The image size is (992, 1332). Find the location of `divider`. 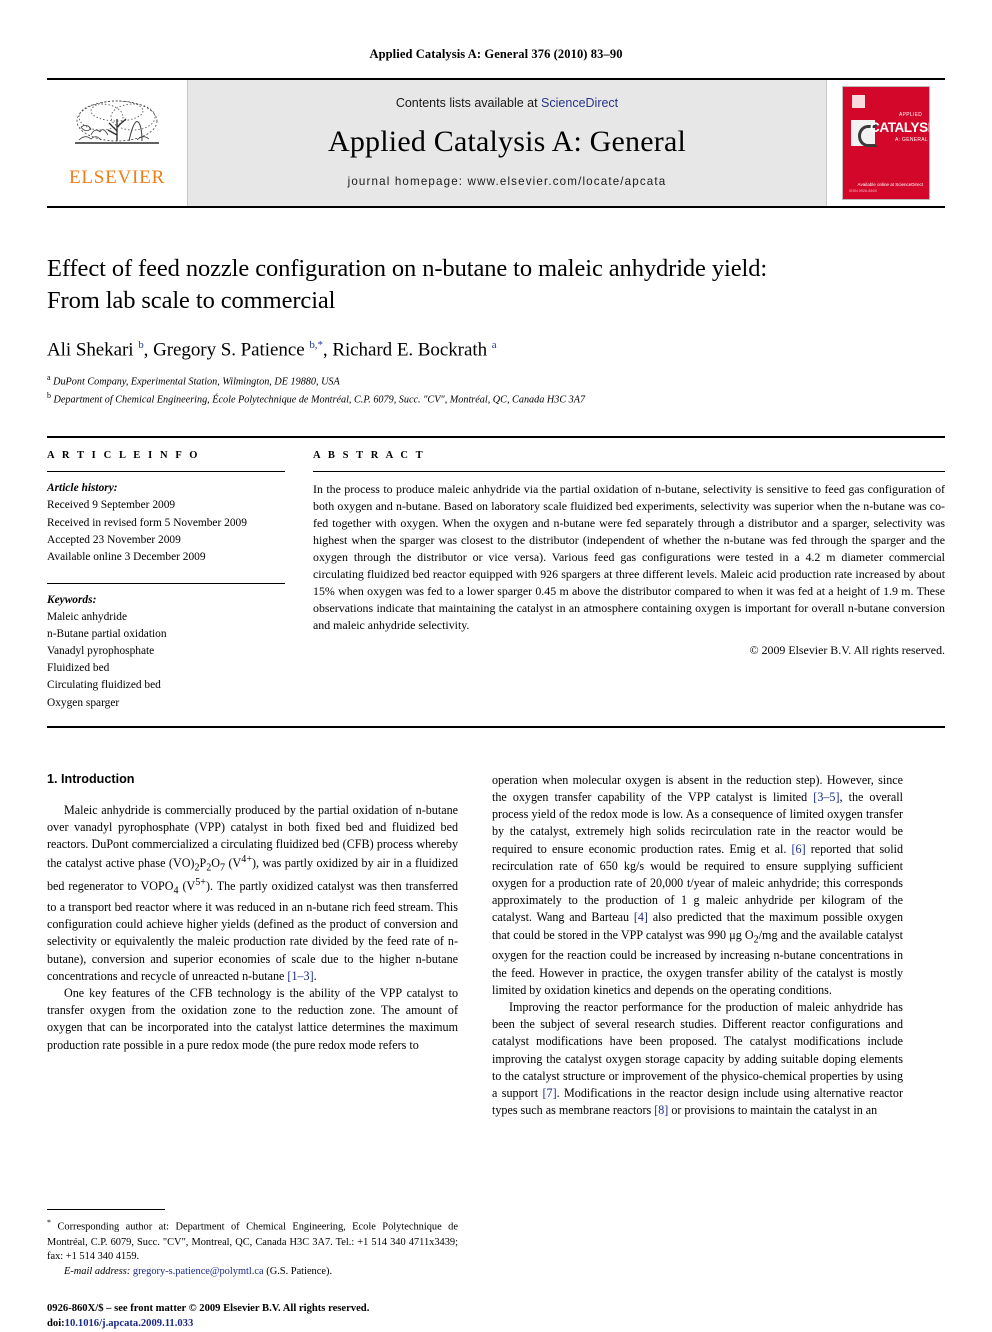

divider is located at coordinates (496, 726).